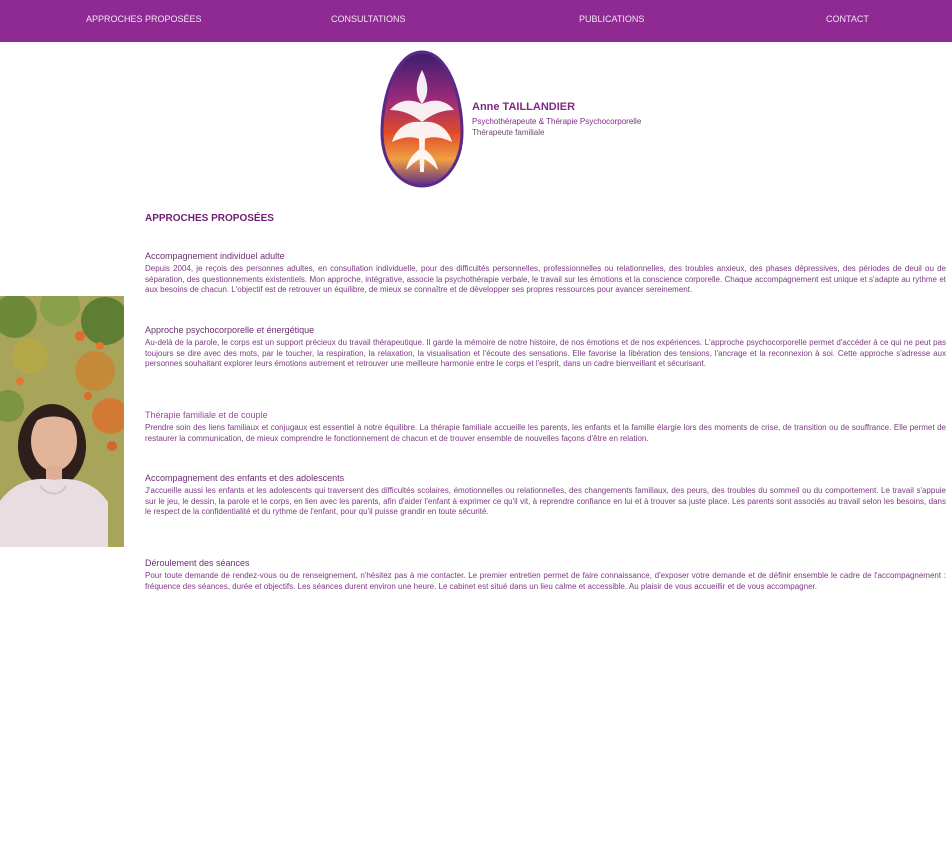  What do you see at coordinates (144, 19) in the screenshot?
I see `nav-link-approches: APPROCHES PROPOSÉES` at bounding box center [144, 19].